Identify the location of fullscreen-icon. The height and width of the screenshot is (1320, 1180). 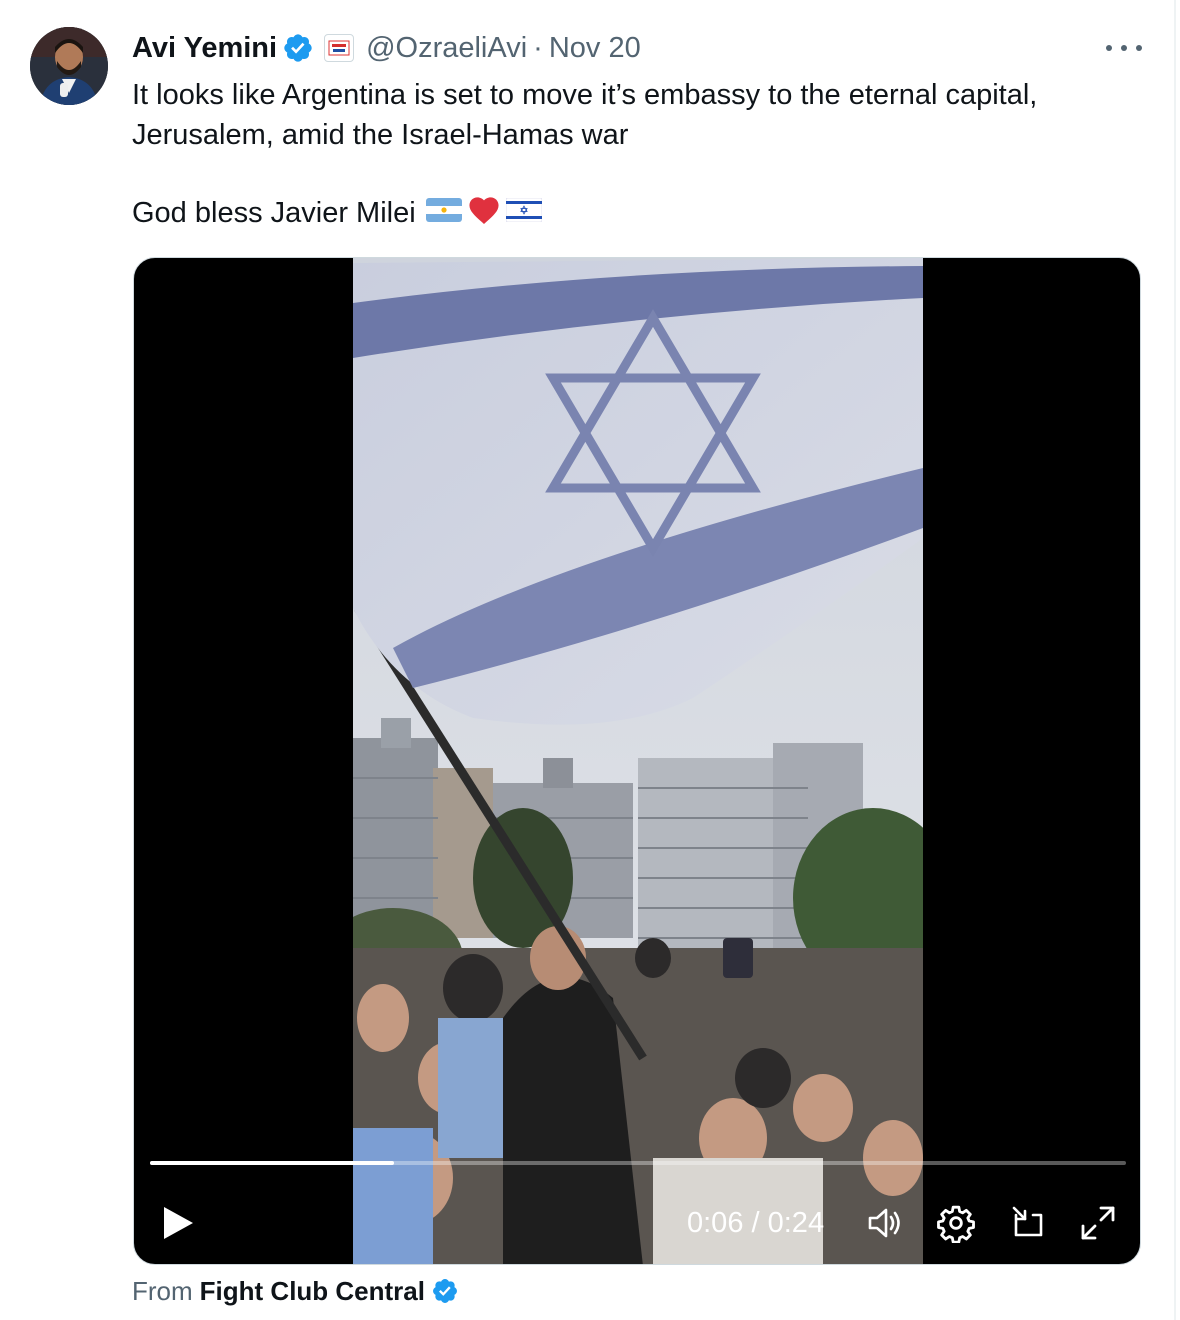
(1098, 1223).